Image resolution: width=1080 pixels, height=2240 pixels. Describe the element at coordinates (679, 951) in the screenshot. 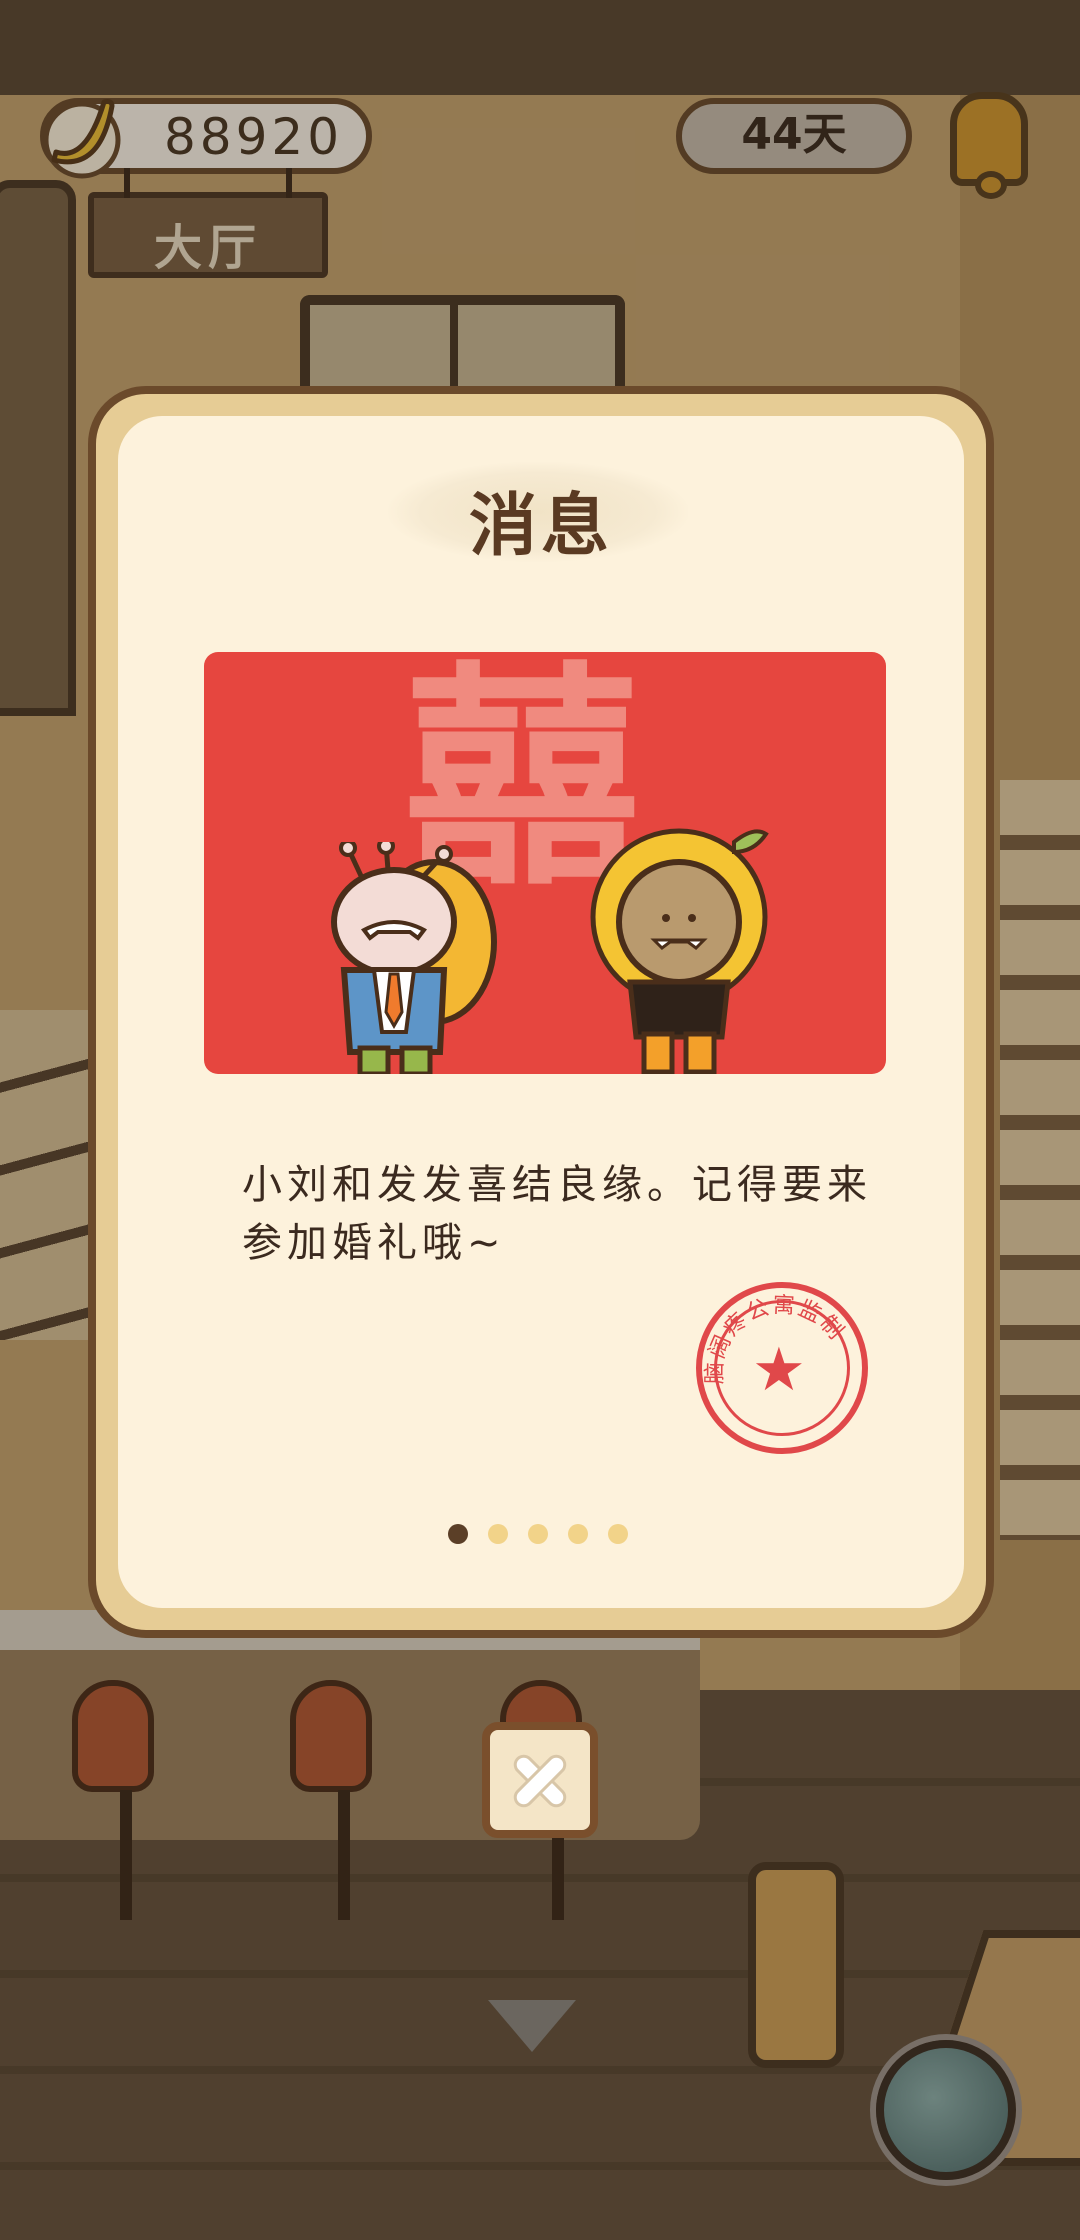

I see `bride-character` at that location.